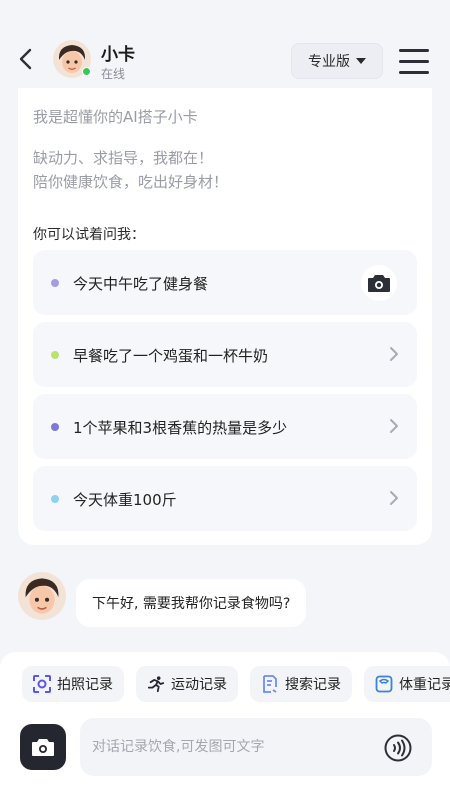 This screenshot has height=800, width=450. What do you see at coordinates (72, 59) in the screenshot?
I see `bot-avatar` at bounding box center [72, 59].